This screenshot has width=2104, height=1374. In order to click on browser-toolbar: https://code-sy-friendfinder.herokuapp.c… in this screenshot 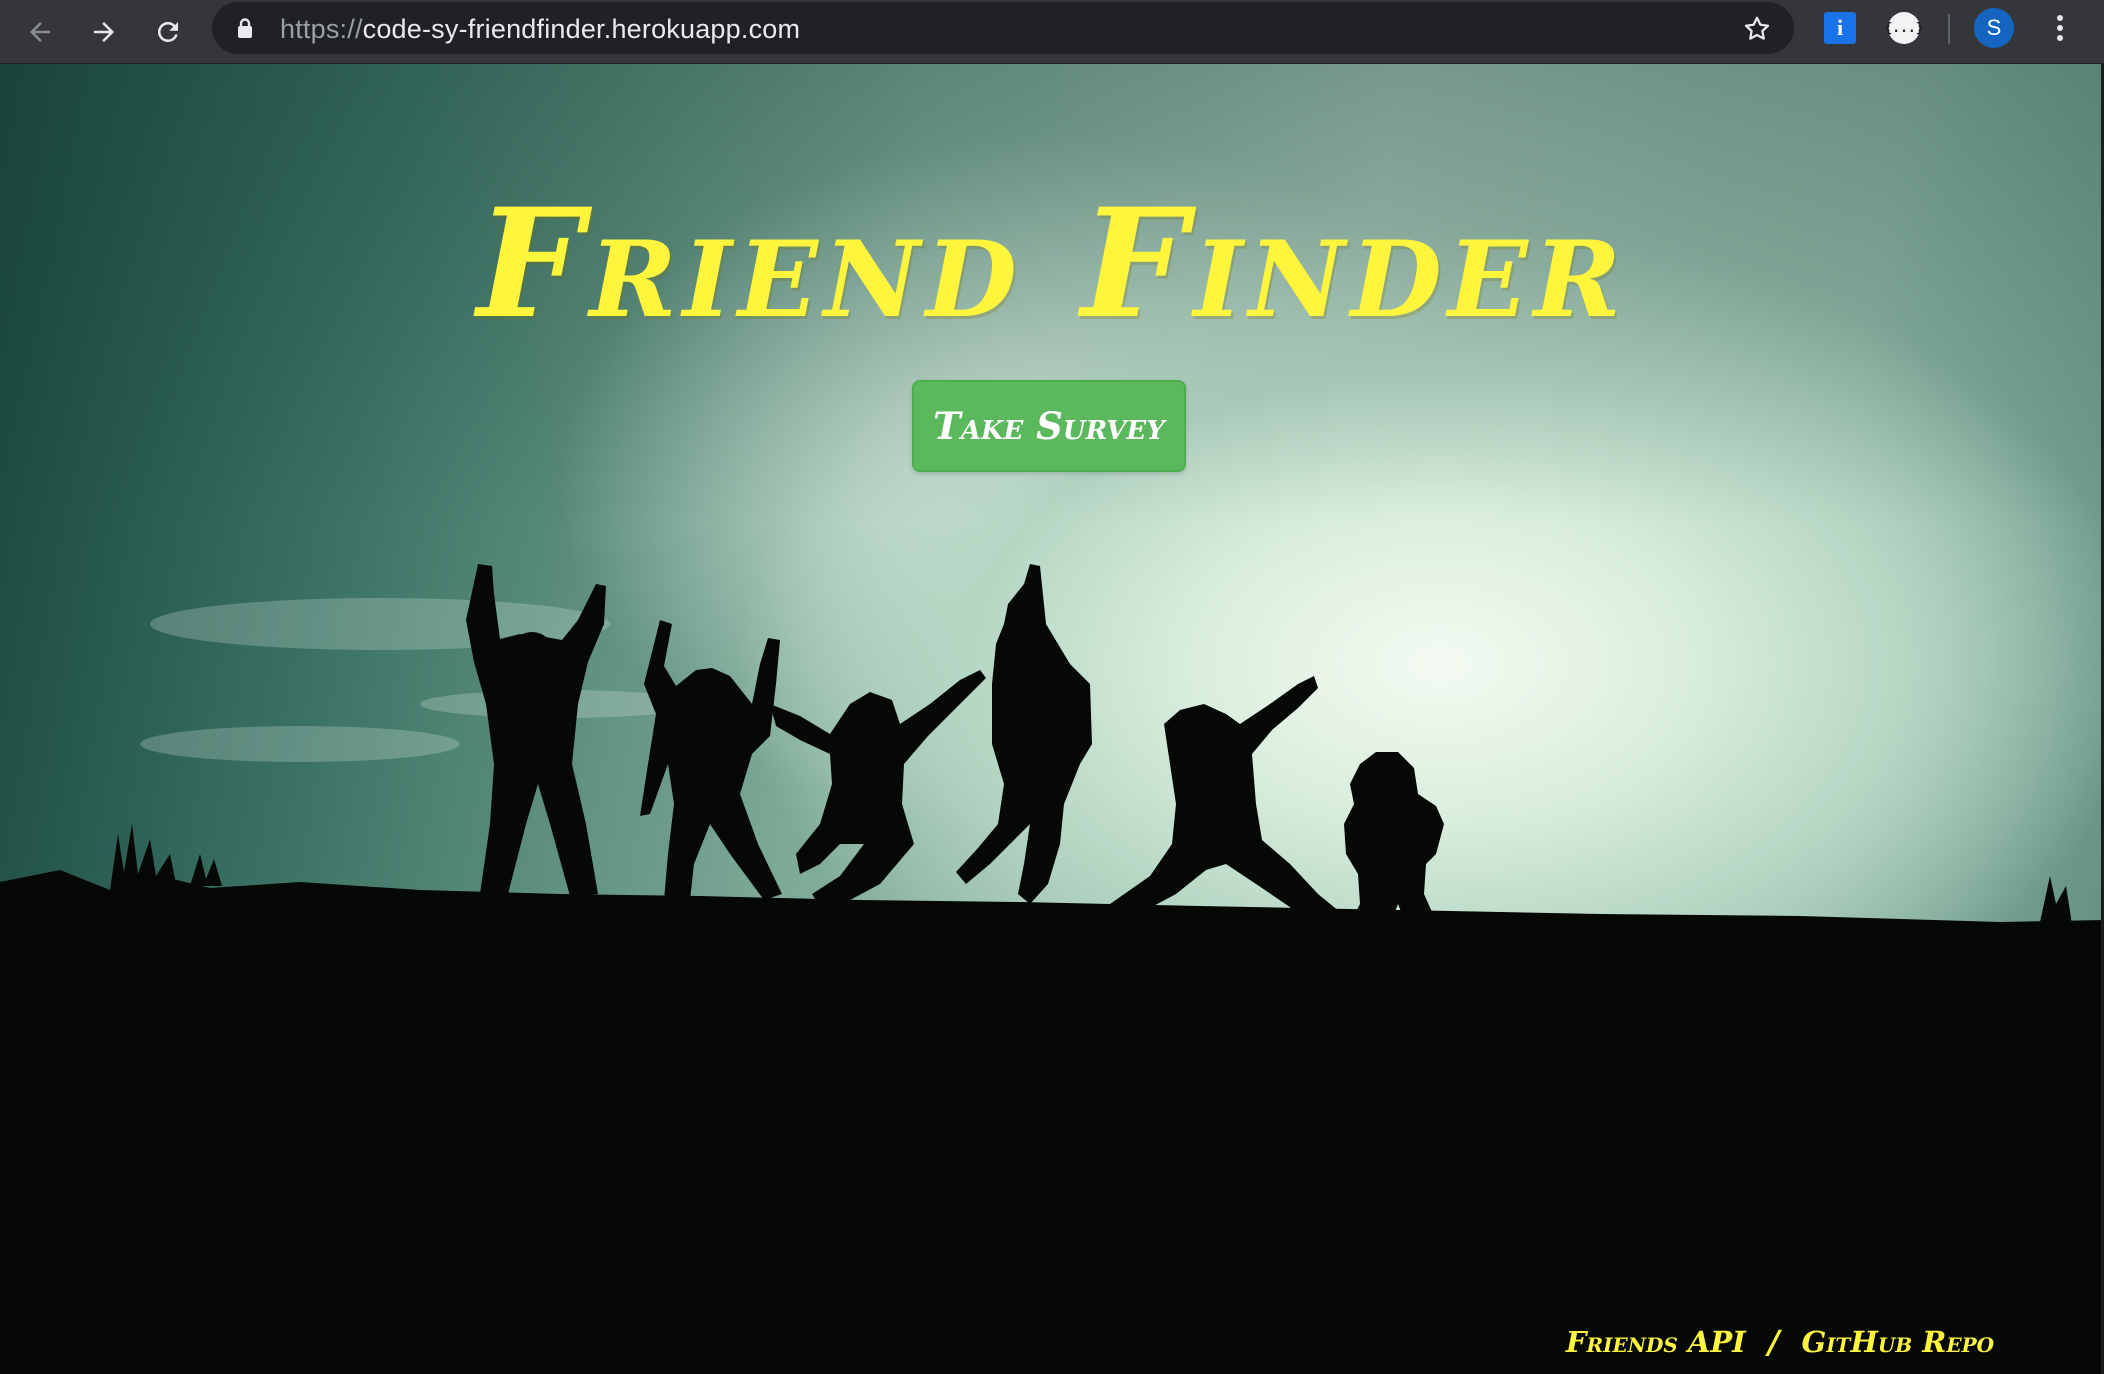, I will do `click(1052, 32)`.